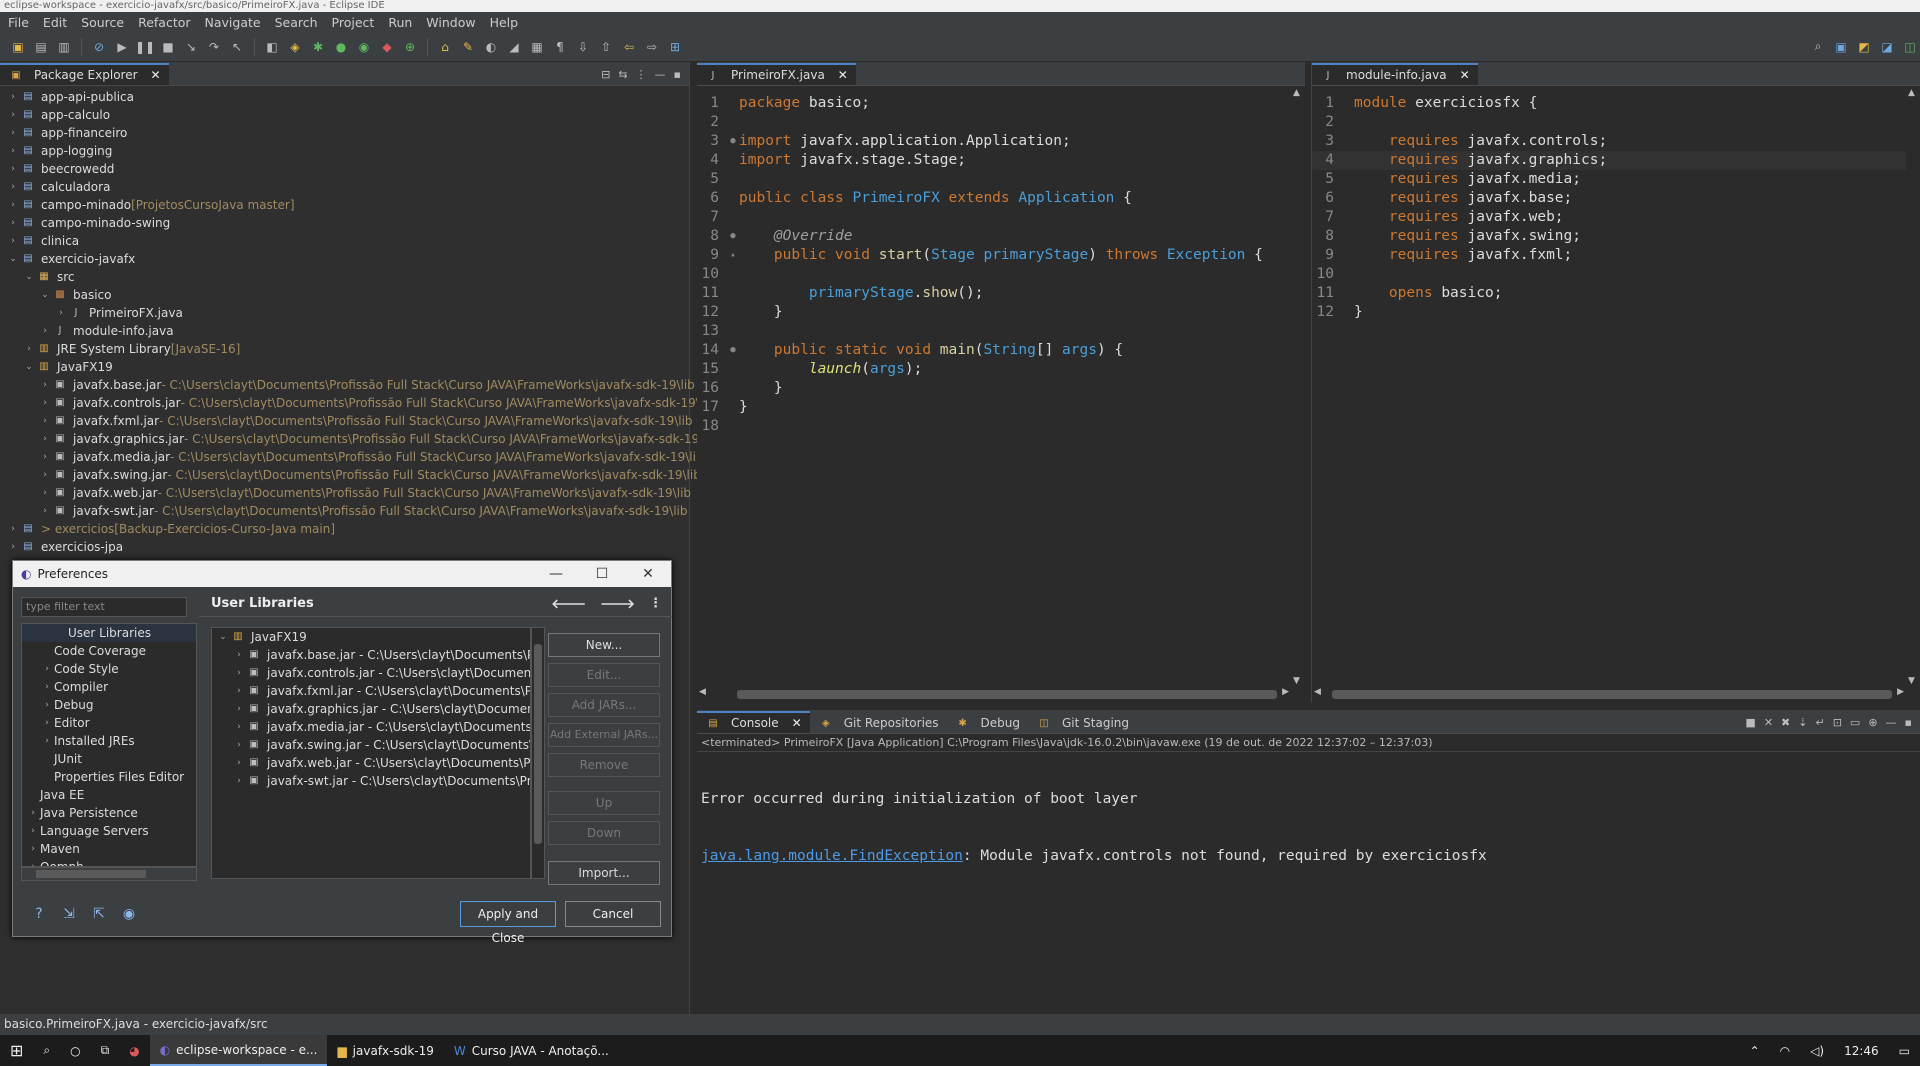 This screenshot has height=1066, width=1920. What do you see at coordinates (109, 687) in the screenshot?
I see `preferences-nav-item: › Compiler` at bounding box center [109, 687].